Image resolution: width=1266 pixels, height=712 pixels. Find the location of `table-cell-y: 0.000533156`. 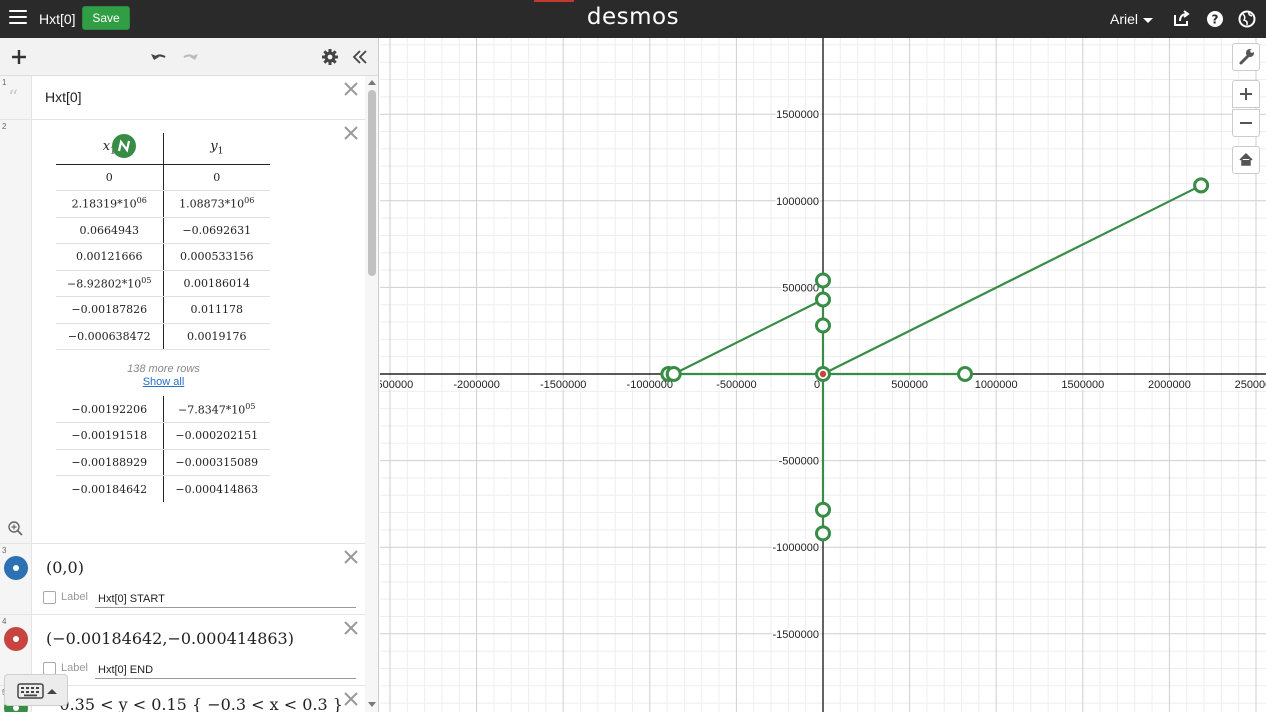

table-cell-y: 0.000533156 is located at coordinates (216, 257).